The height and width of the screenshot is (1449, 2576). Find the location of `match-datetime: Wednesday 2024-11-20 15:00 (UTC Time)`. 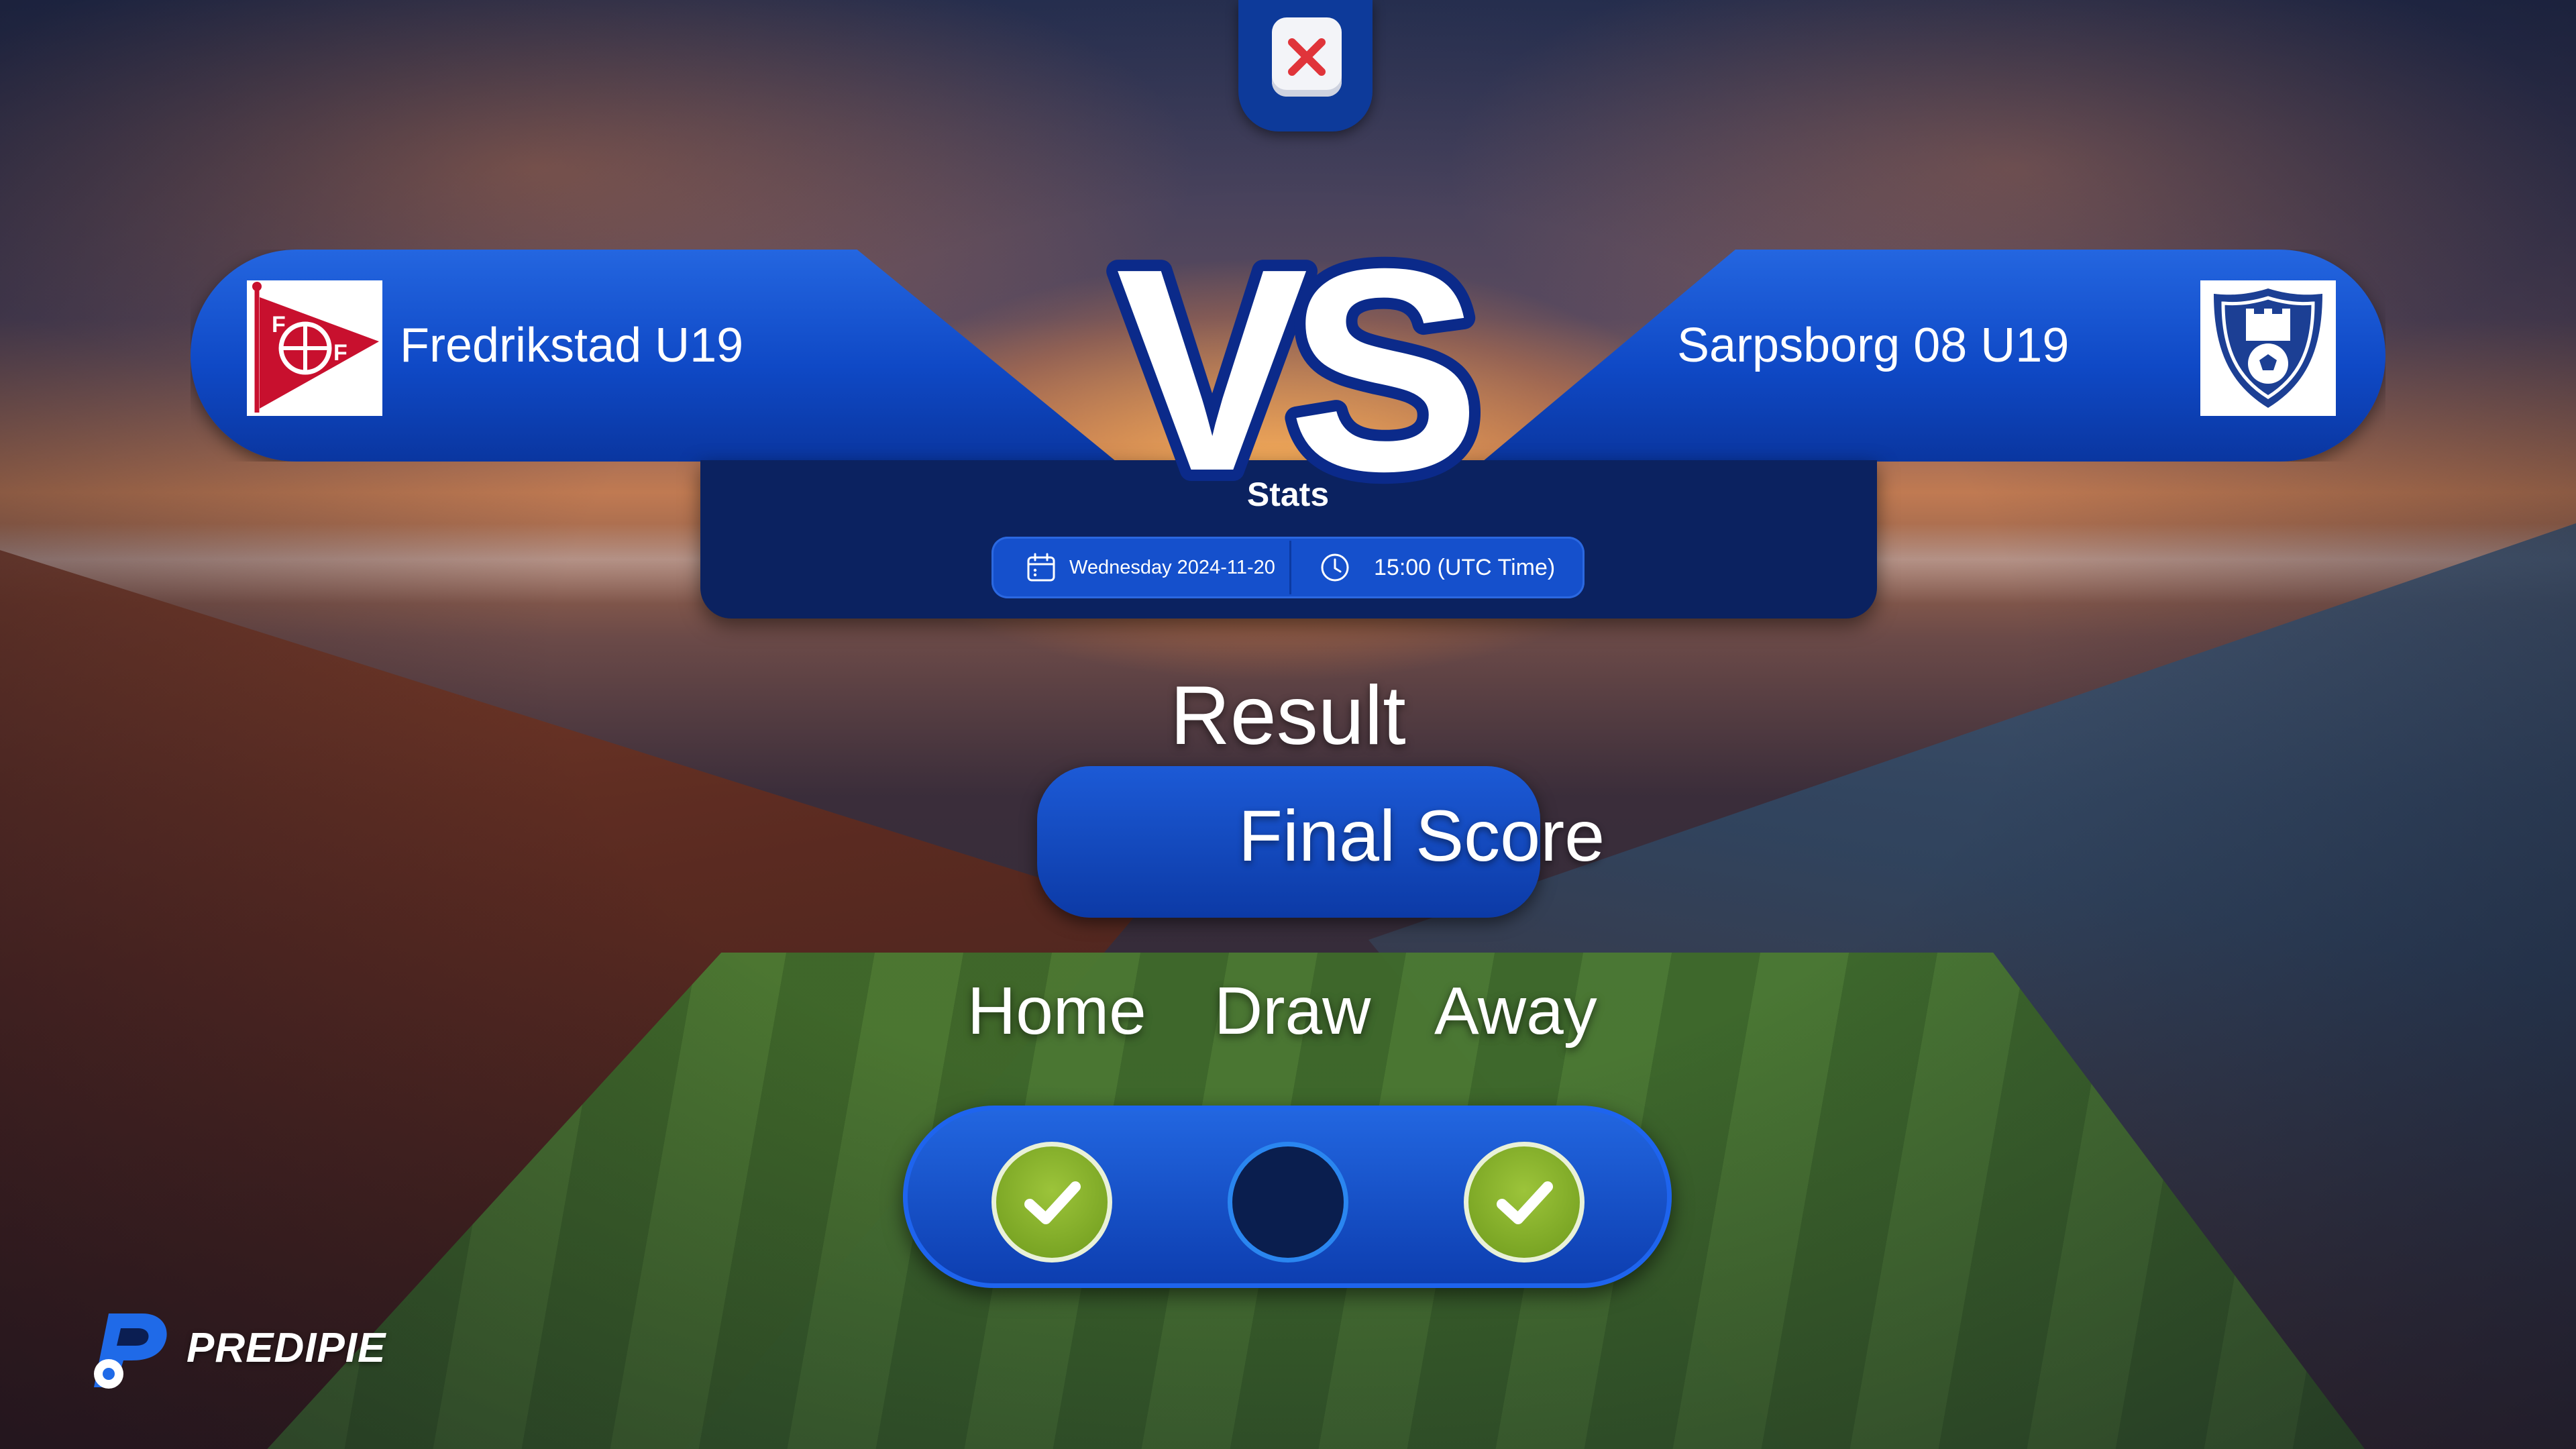

match-datetime: Wednesday 2024-11-20 15:00 (UTC Time) is located at coordinates (1288, 567).